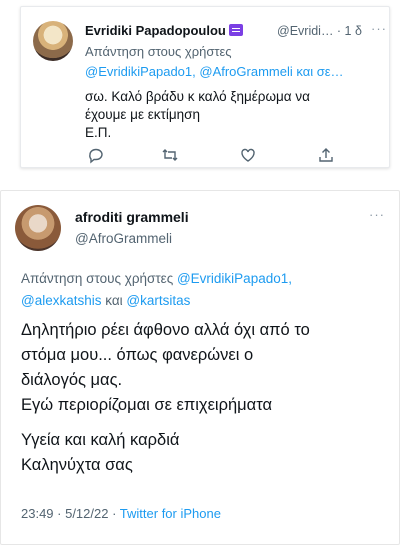 The width and height of the screenshot is (415, 545). I want to click on handle-and-time: @Evridi… · 1 δ, so click(319, 31).